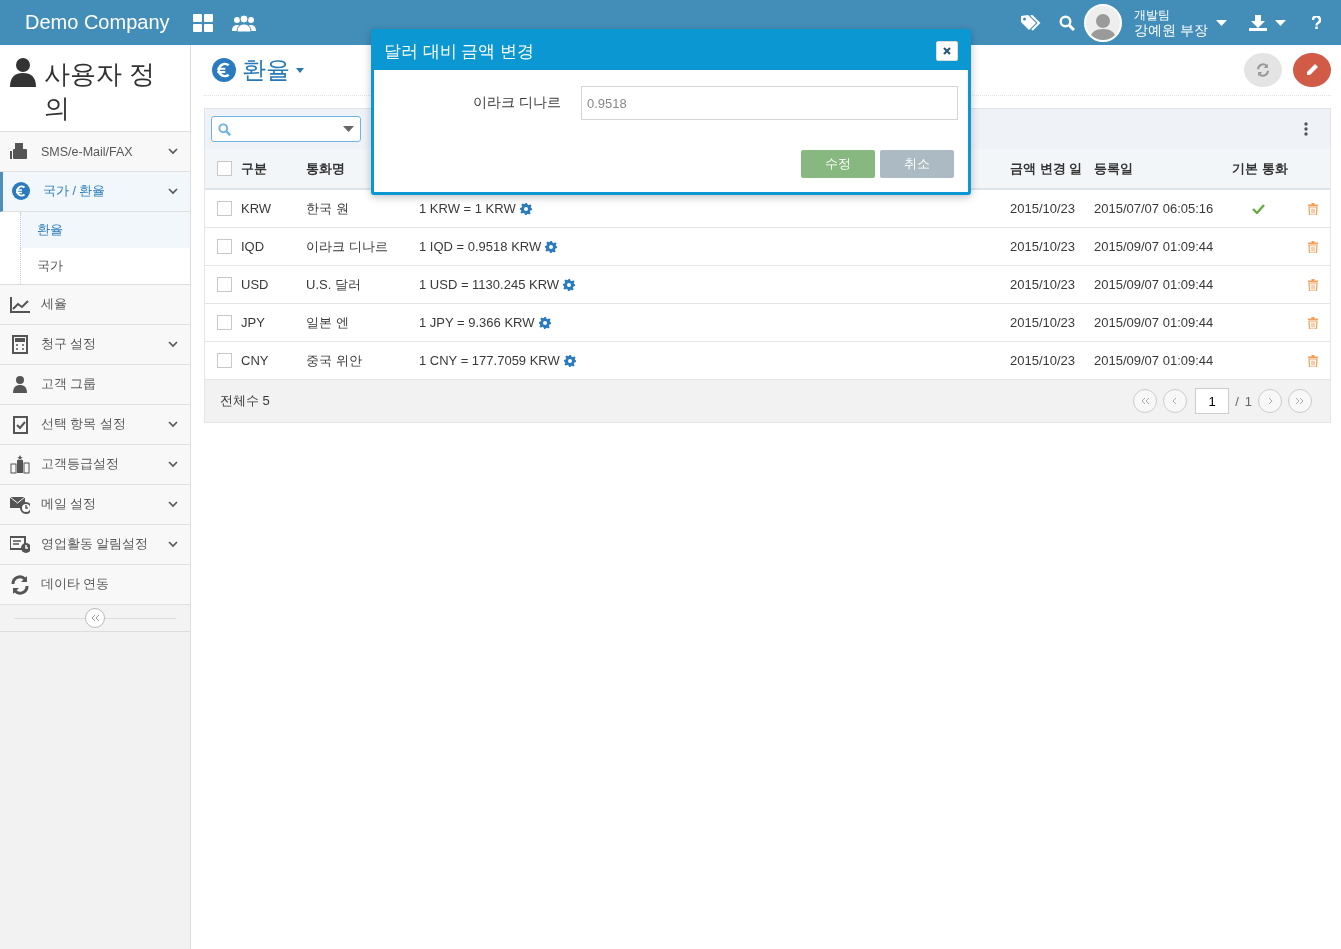 This screenshot has height=949, width=1341. What do you see at coordinates (467, 208) in the screenshot?
I see `table-cell: 1 KRW = 1 KRW` at bounding box center [467, 208].